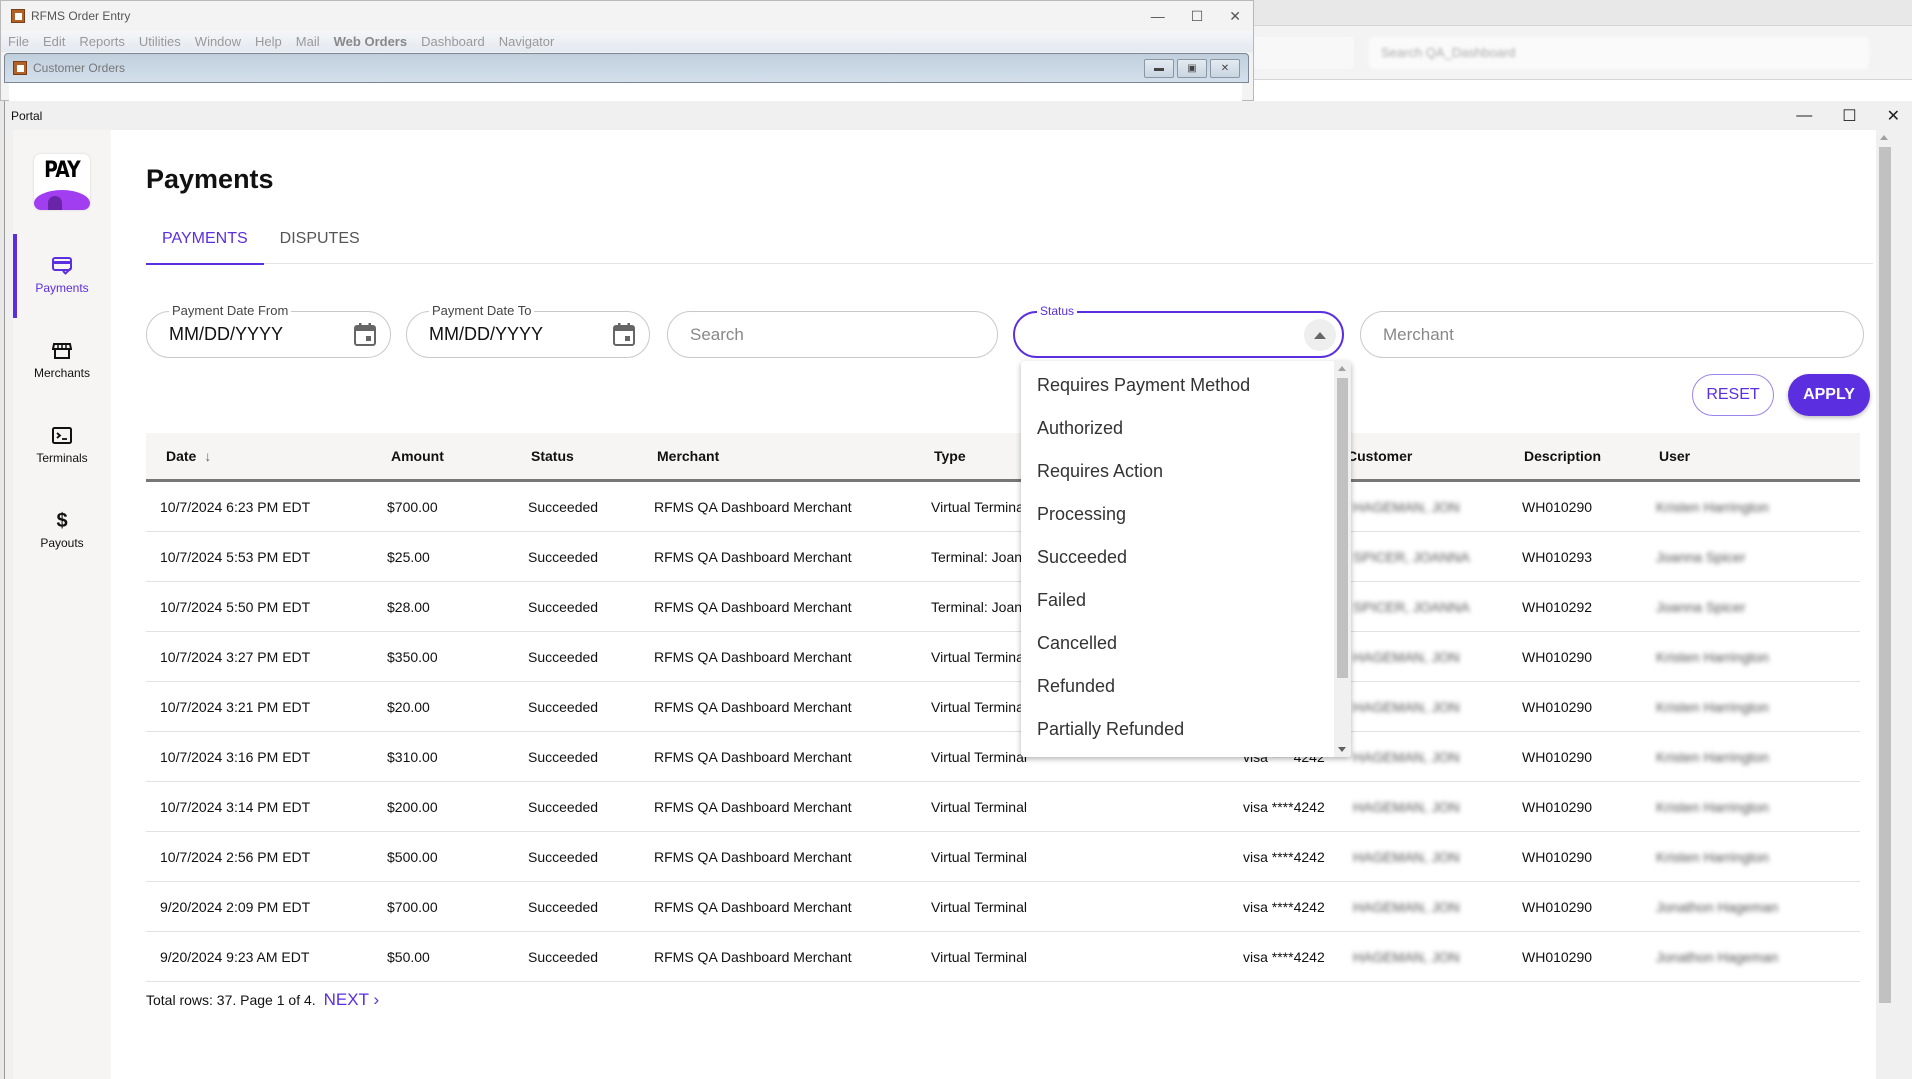 This screenshot has width=1912, height=1079. Describe the element at coordinates (62, 373) in the screenshot. I see `sidebar-item-label: Merchants` at that location.